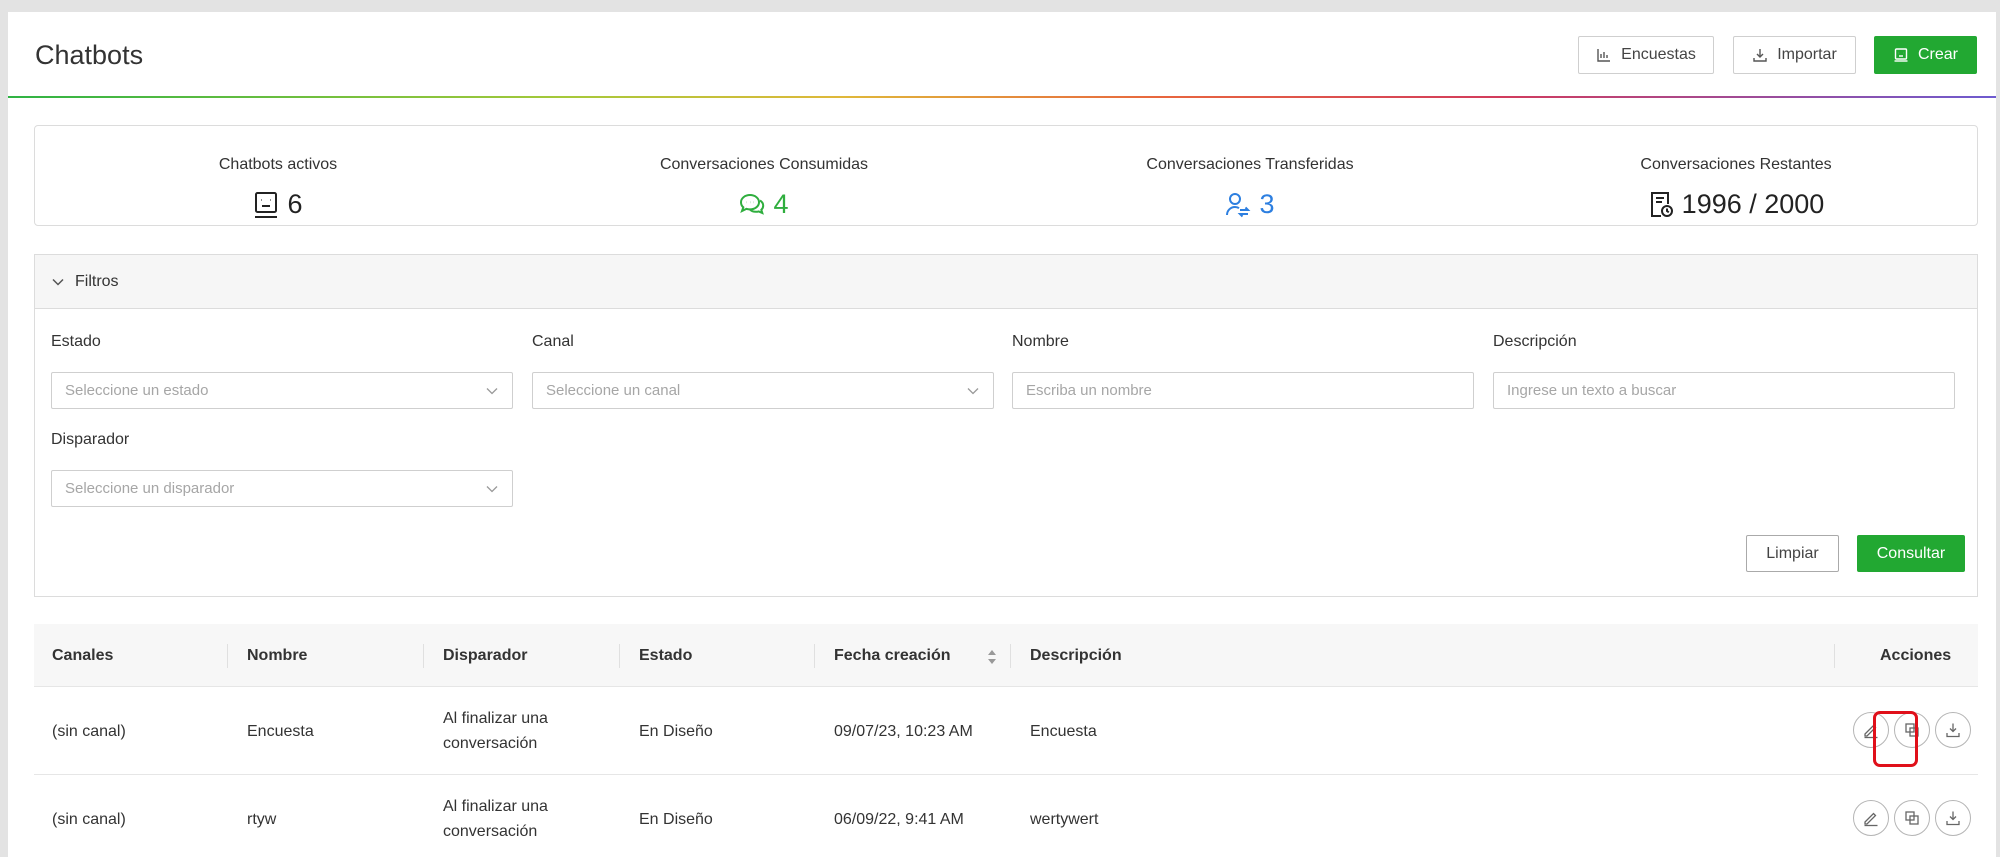 This screenshot has width=2000, height=857. What do you see at coordinates (76, 341) in the screenshot?
I see `estado-label: Estado` at bounding box center [76, 341].